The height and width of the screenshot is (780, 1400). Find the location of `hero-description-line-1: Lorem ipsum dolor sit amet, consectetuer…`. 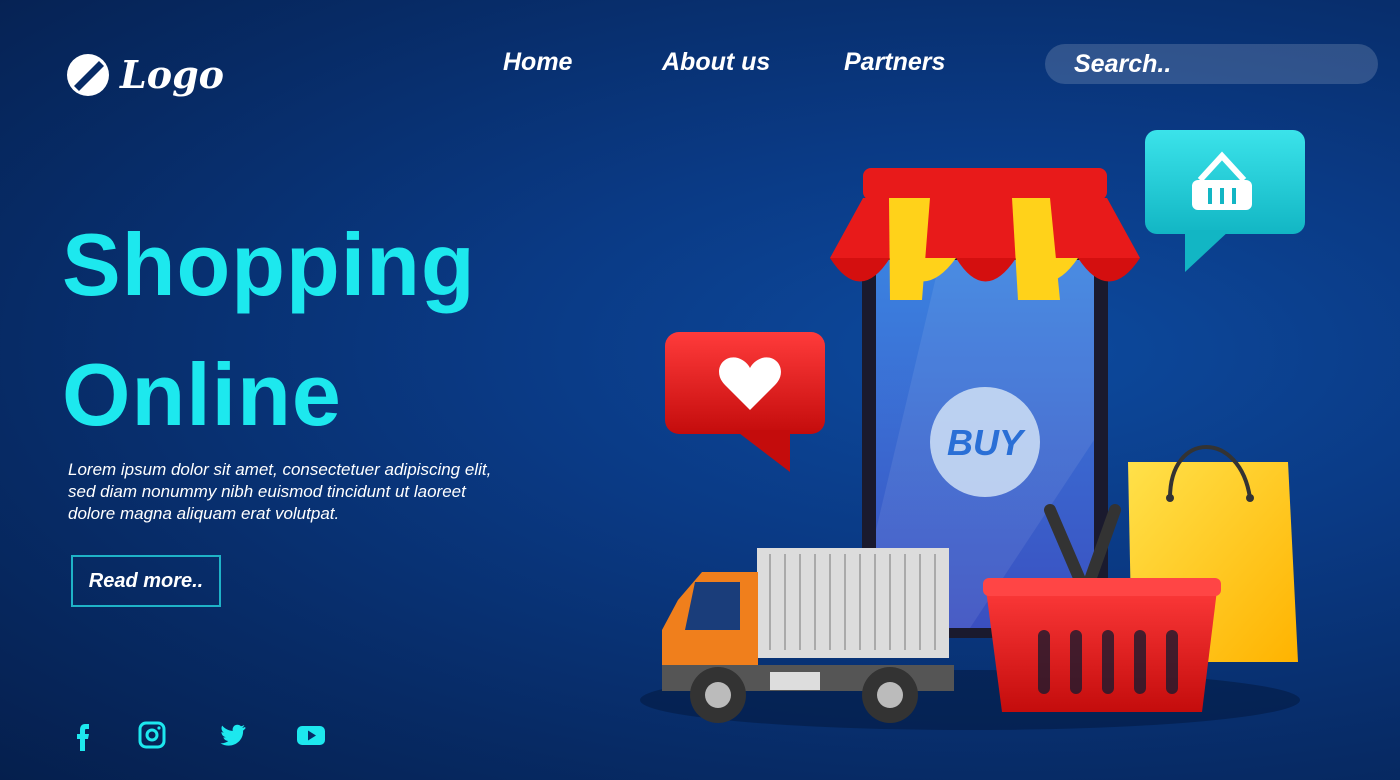

hero-description-line-1: Lorem ipsum dolor sit amet, consectetuer… is located at coordinates (280, 469).